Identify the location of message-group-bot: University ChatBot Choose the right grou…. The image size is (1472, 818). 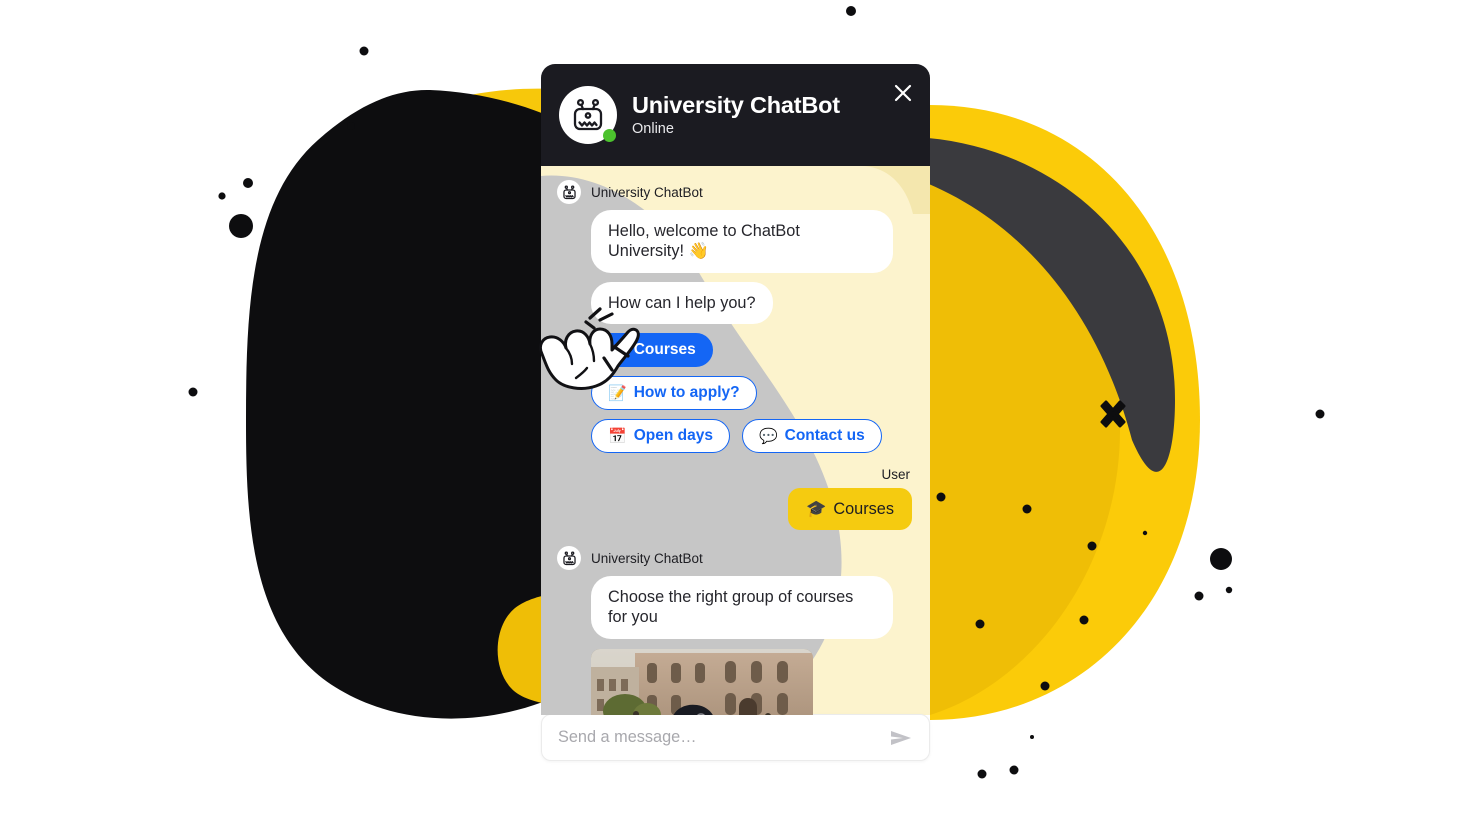
(735, 630).